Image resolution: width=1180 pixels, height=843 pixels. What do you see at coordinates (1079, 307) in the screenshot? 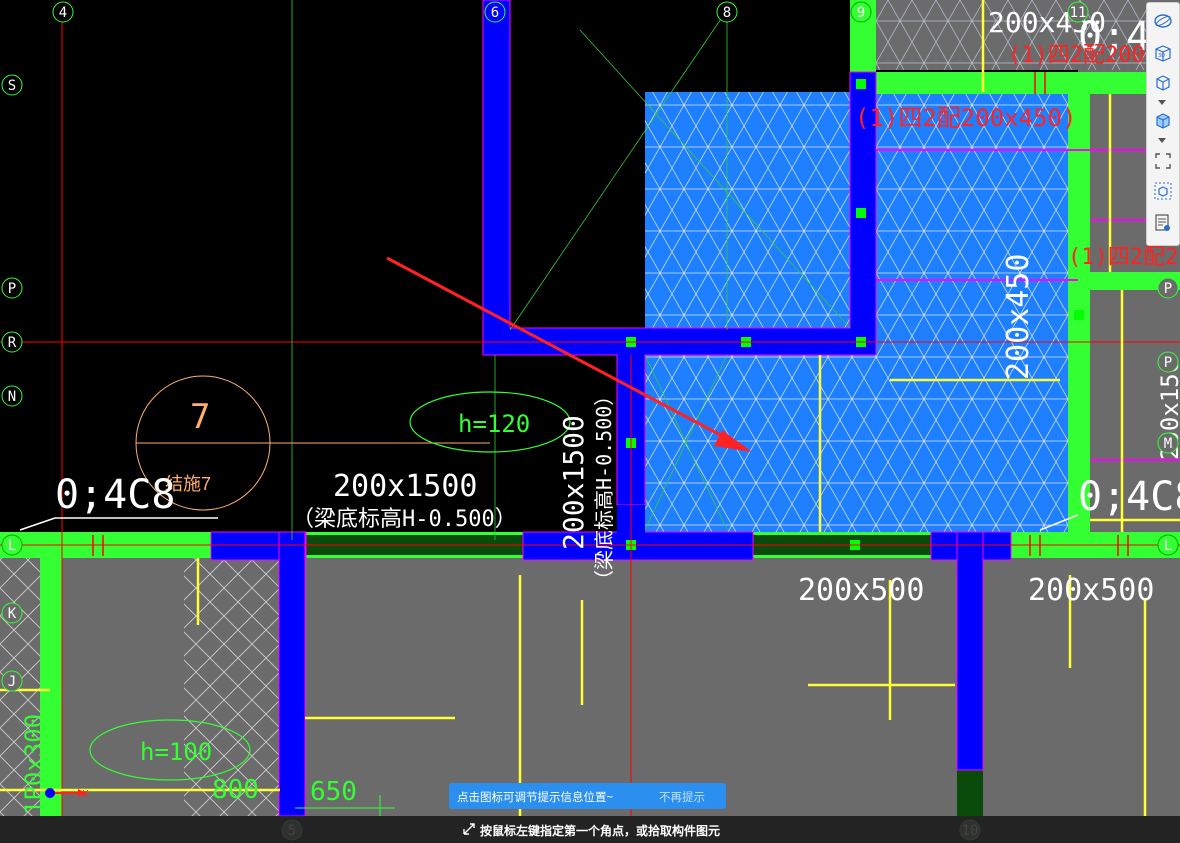
I see `beam-green-right-vertical` at bounding box center [1079, 307].